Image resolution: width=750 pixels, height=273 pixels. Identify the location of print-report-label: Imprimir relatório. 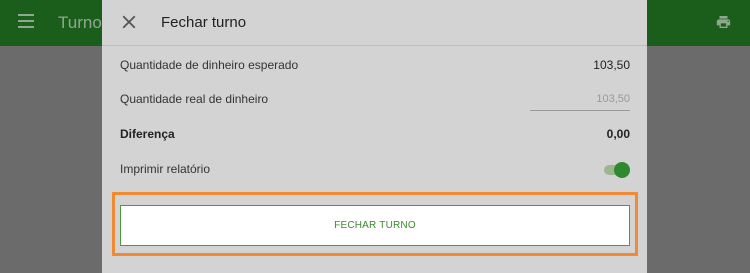
(165, 169).